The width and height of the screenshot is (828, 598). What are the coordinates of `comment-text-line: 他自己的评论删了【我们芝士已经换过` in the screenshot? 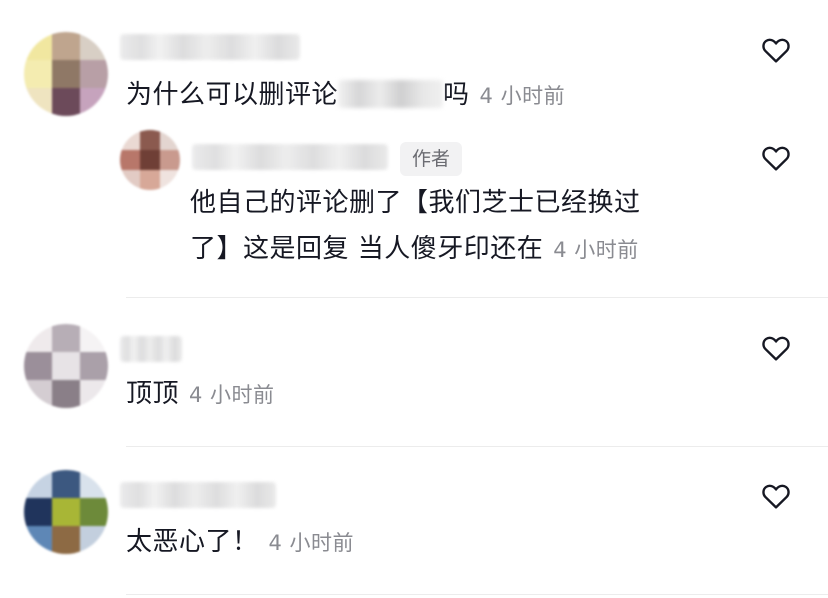 It's located at (415, 203).